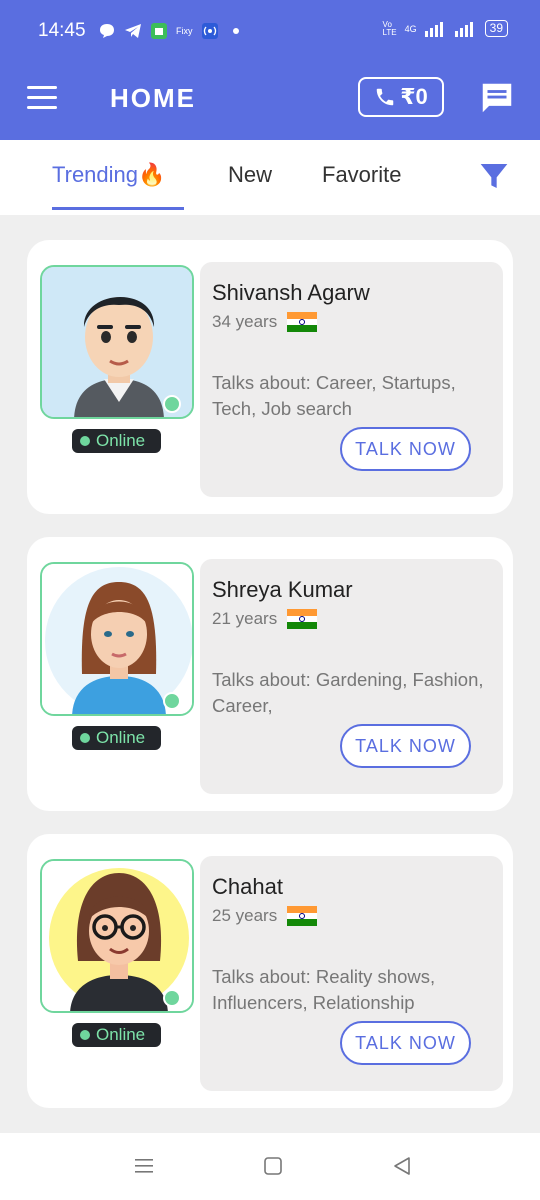  I want to click on home-square-icon, so click(273, 1166).